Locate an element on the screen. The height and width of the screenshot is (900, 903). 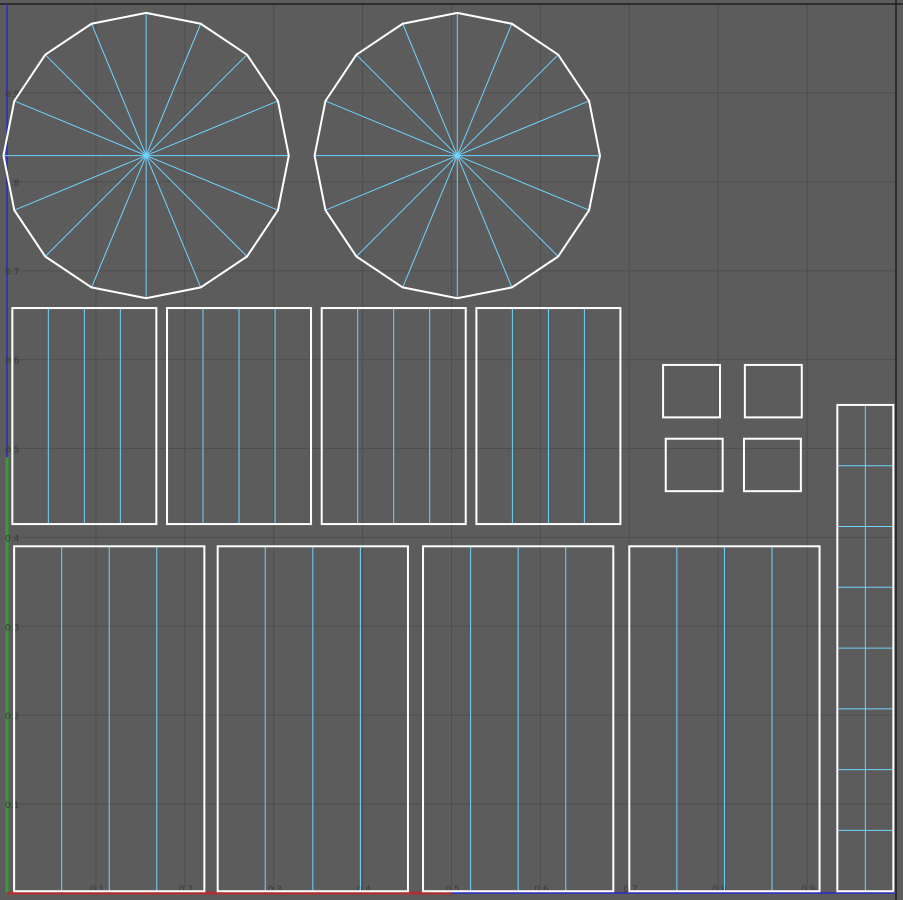
cap-disc-right is located at coordinates (457, 155).